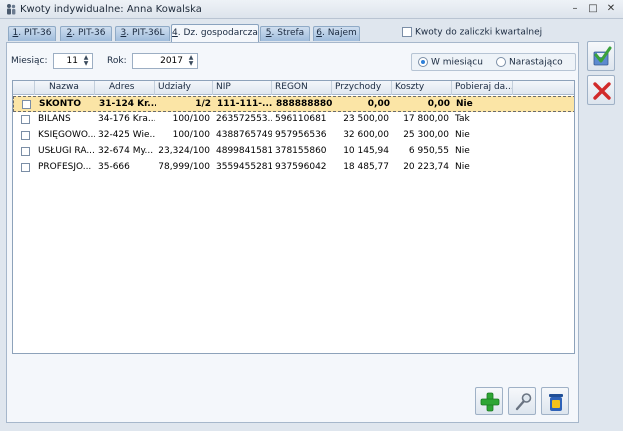 Image resolution: width=623 pixels, height=431 pixels. What do you see at coordinates (244, 151) in the screenshot?
I see `cell-nip: 4899841581` at bounding box center [244, 151].